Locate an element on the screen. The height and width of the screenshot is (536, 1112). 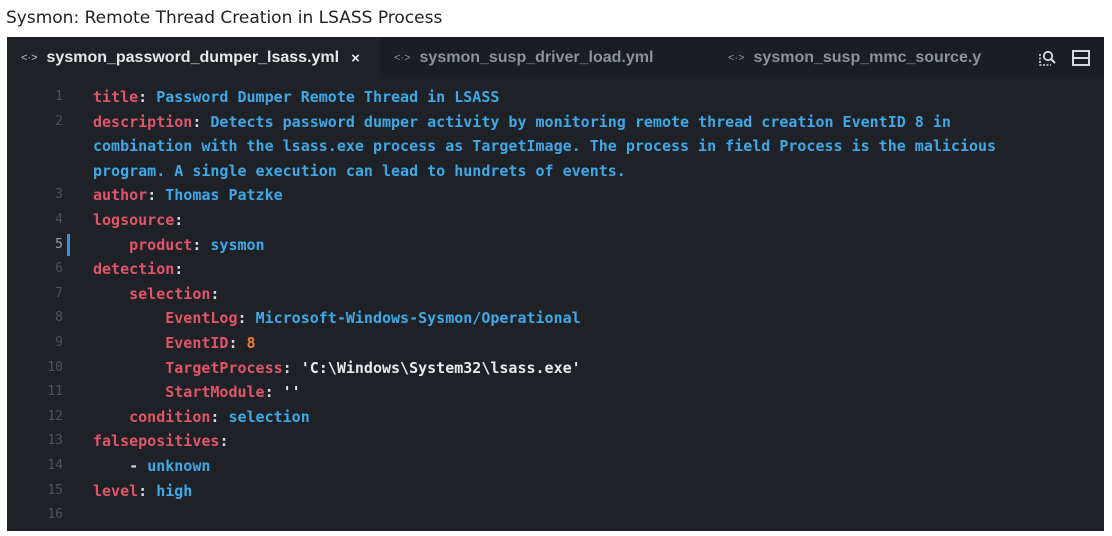
tab-label: sysmon_password_dumper_lsass.yml is located at coordinates (193, 57).